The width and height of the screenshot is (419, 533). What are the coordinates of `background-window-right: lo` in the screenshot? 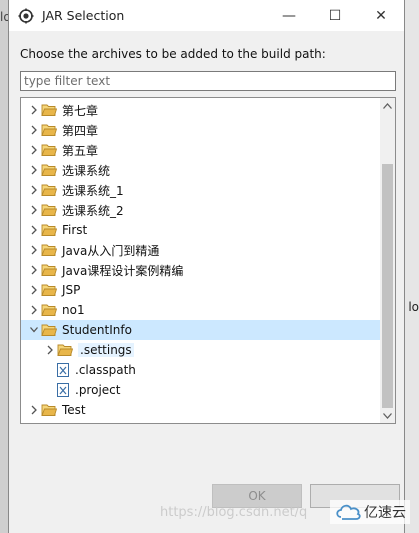 It's located at (412, 266).